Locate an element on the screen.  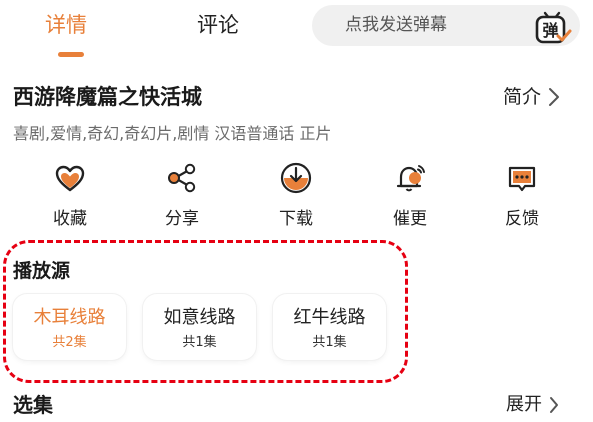
expand-episodes-button: 展开 is located at coordinates (533, 405).